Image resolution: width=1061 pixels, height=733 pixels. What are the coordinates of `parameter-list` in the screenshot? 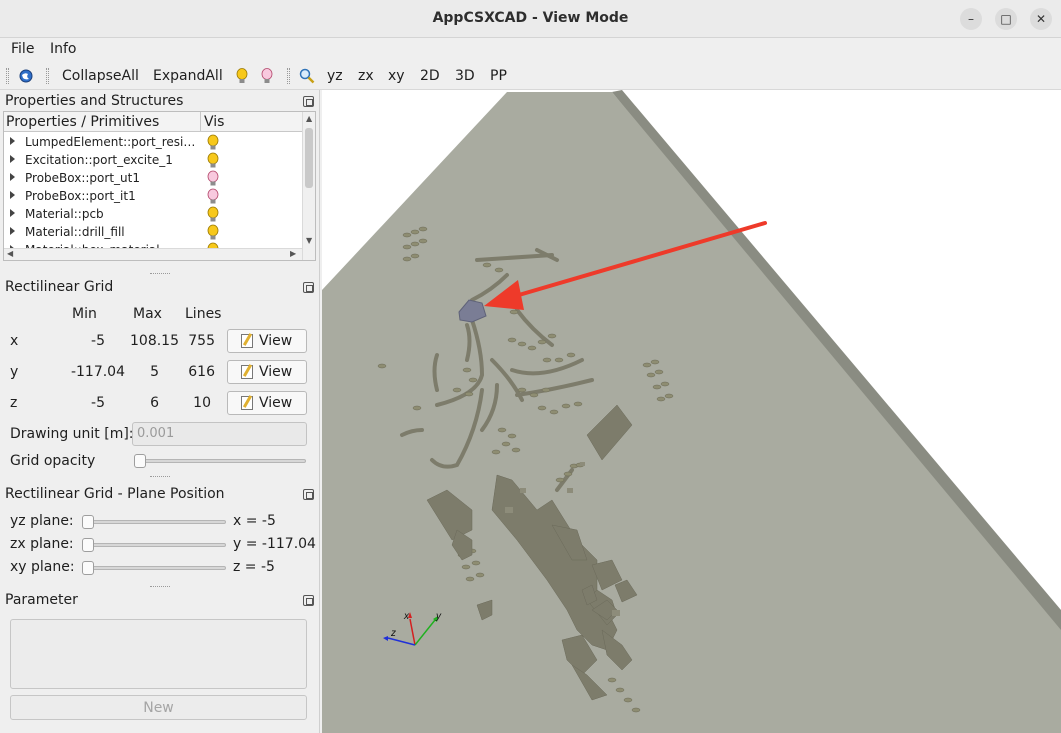 It's located at (158, 654).